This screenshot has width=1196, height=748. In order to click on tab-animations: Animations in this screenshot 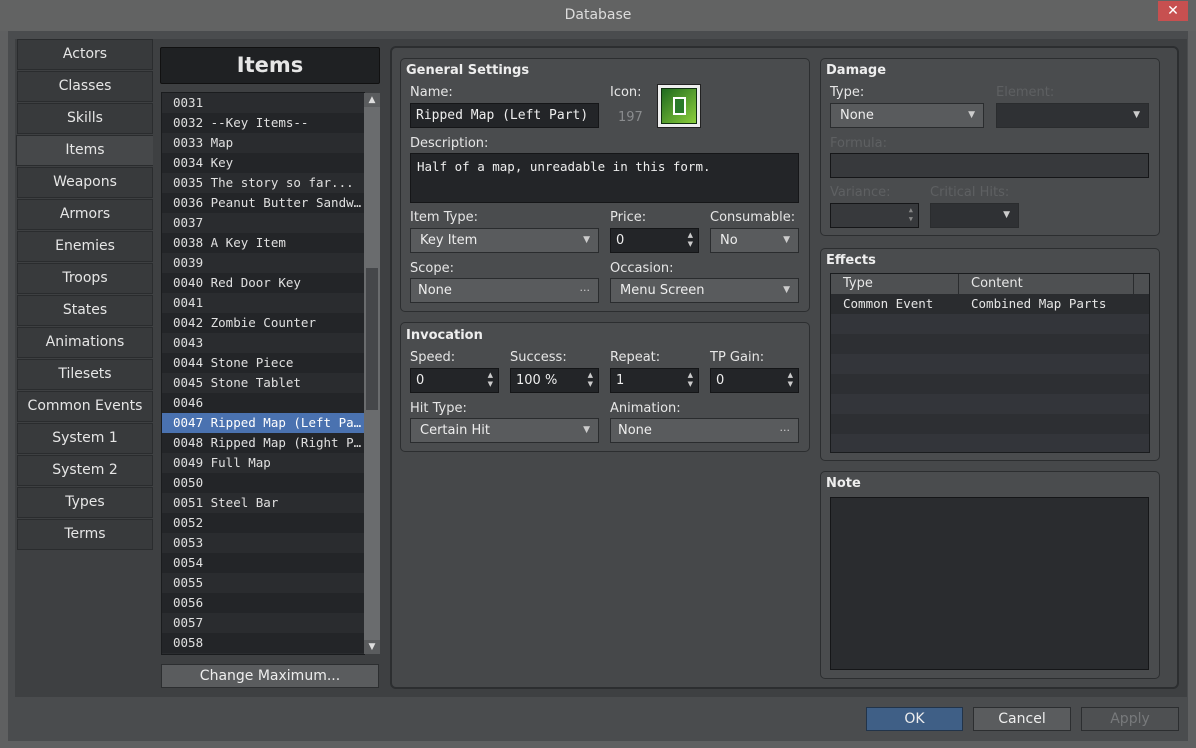, I will do `click(85, 342)`.